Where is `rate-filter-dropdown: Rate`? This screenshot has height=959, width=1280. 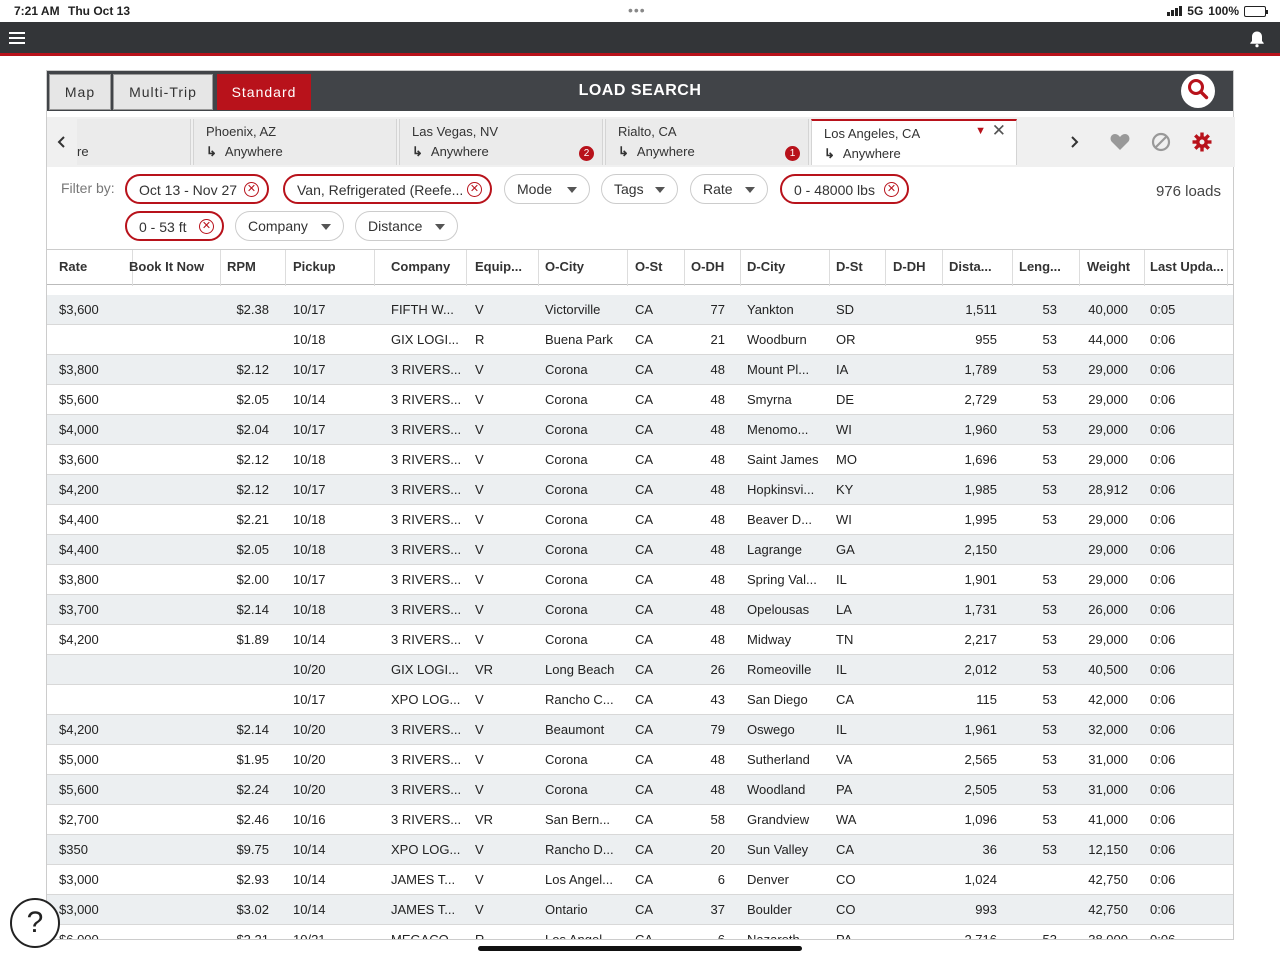 rate-filter-dropdown: Rate is located at coordinates (729, 189).